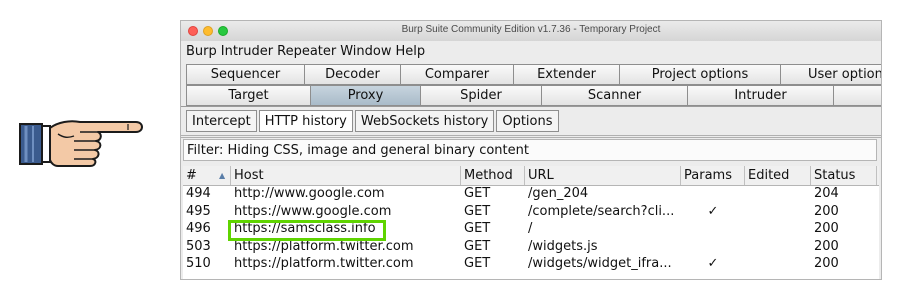 This screenshot has height=296, width=898. I want to click on column-header-num: # ▲, so click(207, 175).